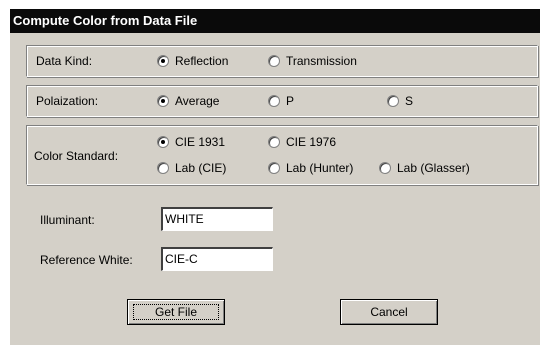 The image size is (548, 347). What do you see at coordinates (433, 168) in the screenshot?
I see `radio-lab-glasser-label: Lab (Glasser)` at bounding box center [433, 168].